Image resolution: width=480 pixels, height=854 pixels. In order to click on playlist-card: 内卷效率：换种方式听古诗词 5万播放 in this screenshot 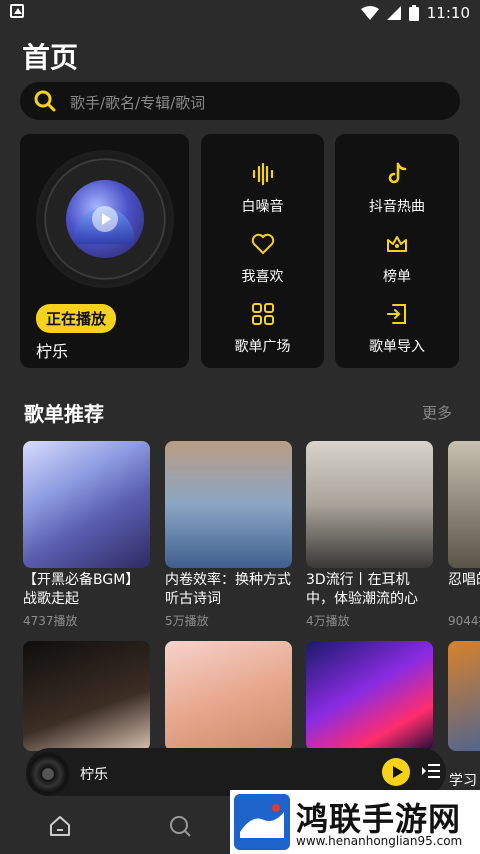, I will do `click(228, 535)`.